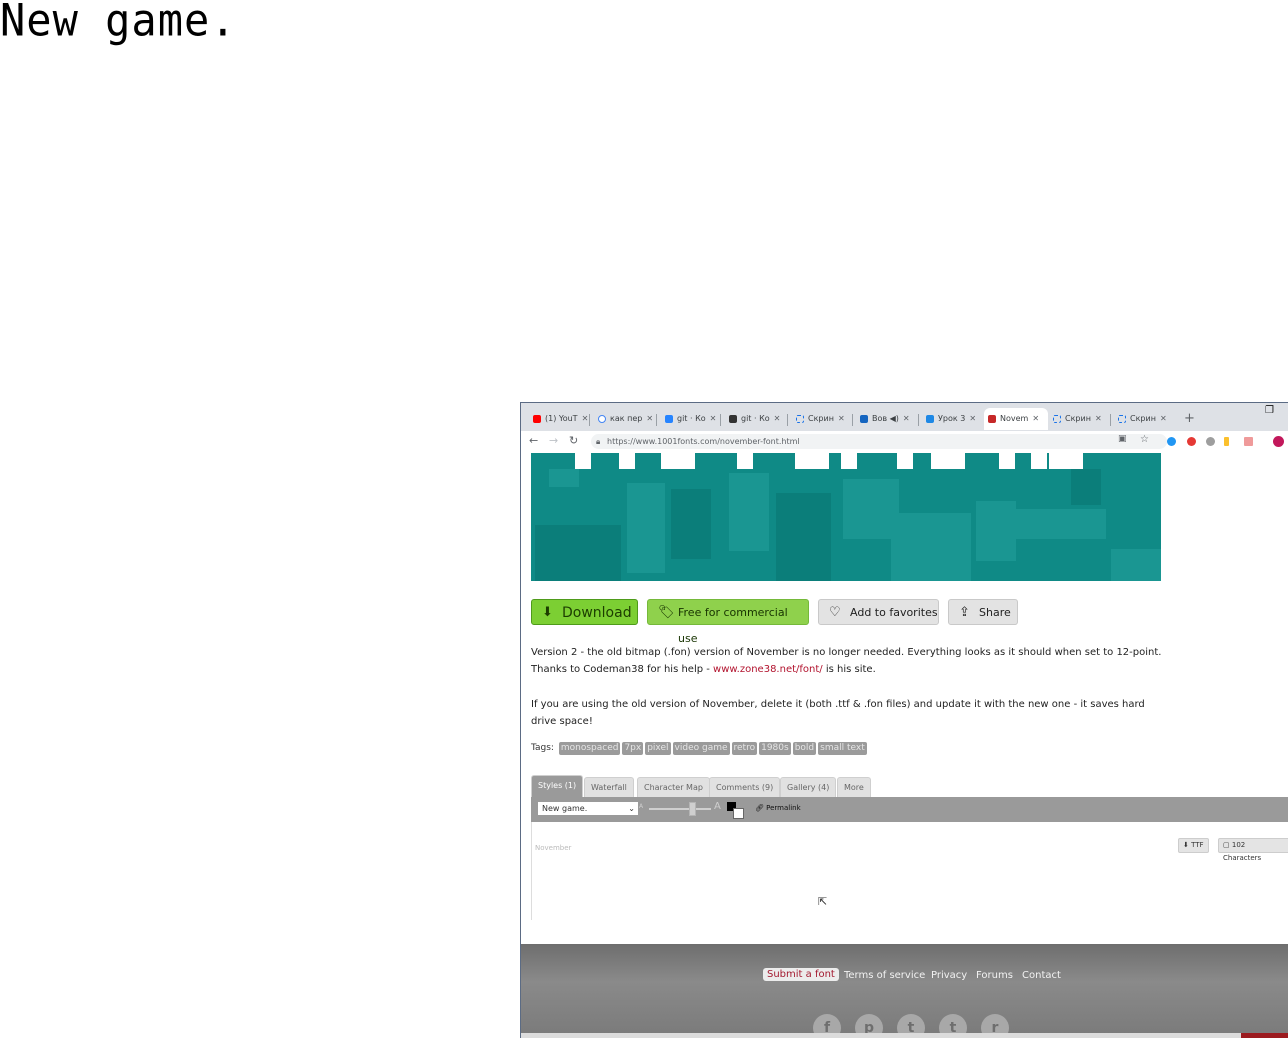  I want to click on bottom-accent, so click(1264, 1035).